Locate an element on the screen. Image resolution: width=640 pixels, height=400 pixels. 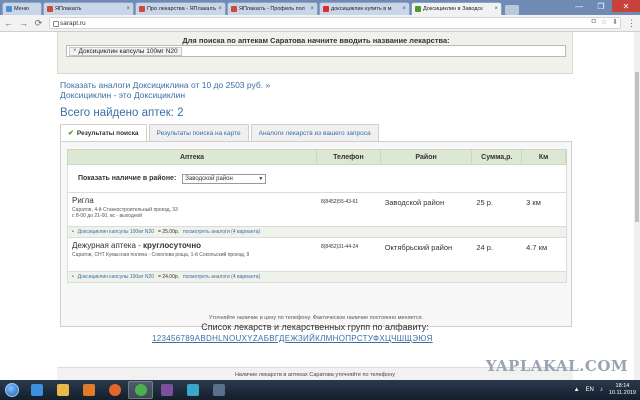
viber-icon is located at coordinates (166, 390).